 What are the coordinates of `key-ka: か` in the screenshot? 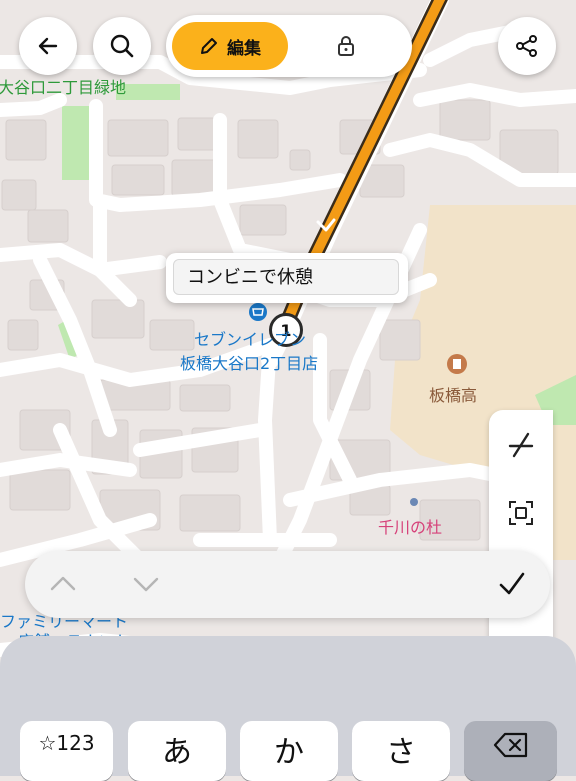 It's located at (289, 751).